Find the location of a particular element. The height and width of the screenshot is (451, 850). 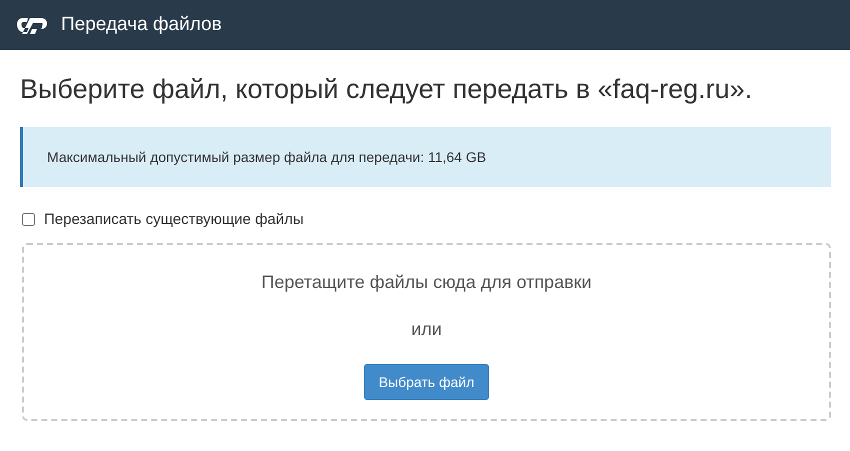

choose-file-button: Выбрать файл is located at coordinates (427, 382).